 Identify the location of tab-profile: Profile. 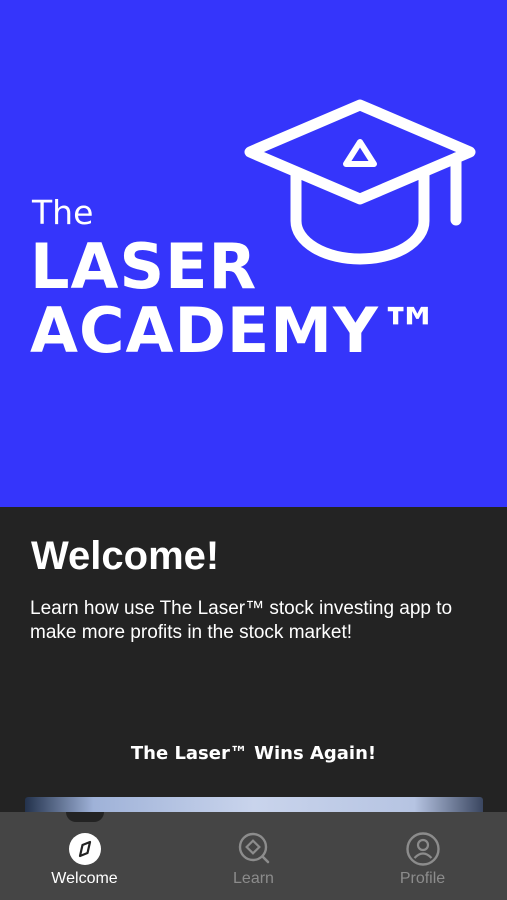
(422, 856).